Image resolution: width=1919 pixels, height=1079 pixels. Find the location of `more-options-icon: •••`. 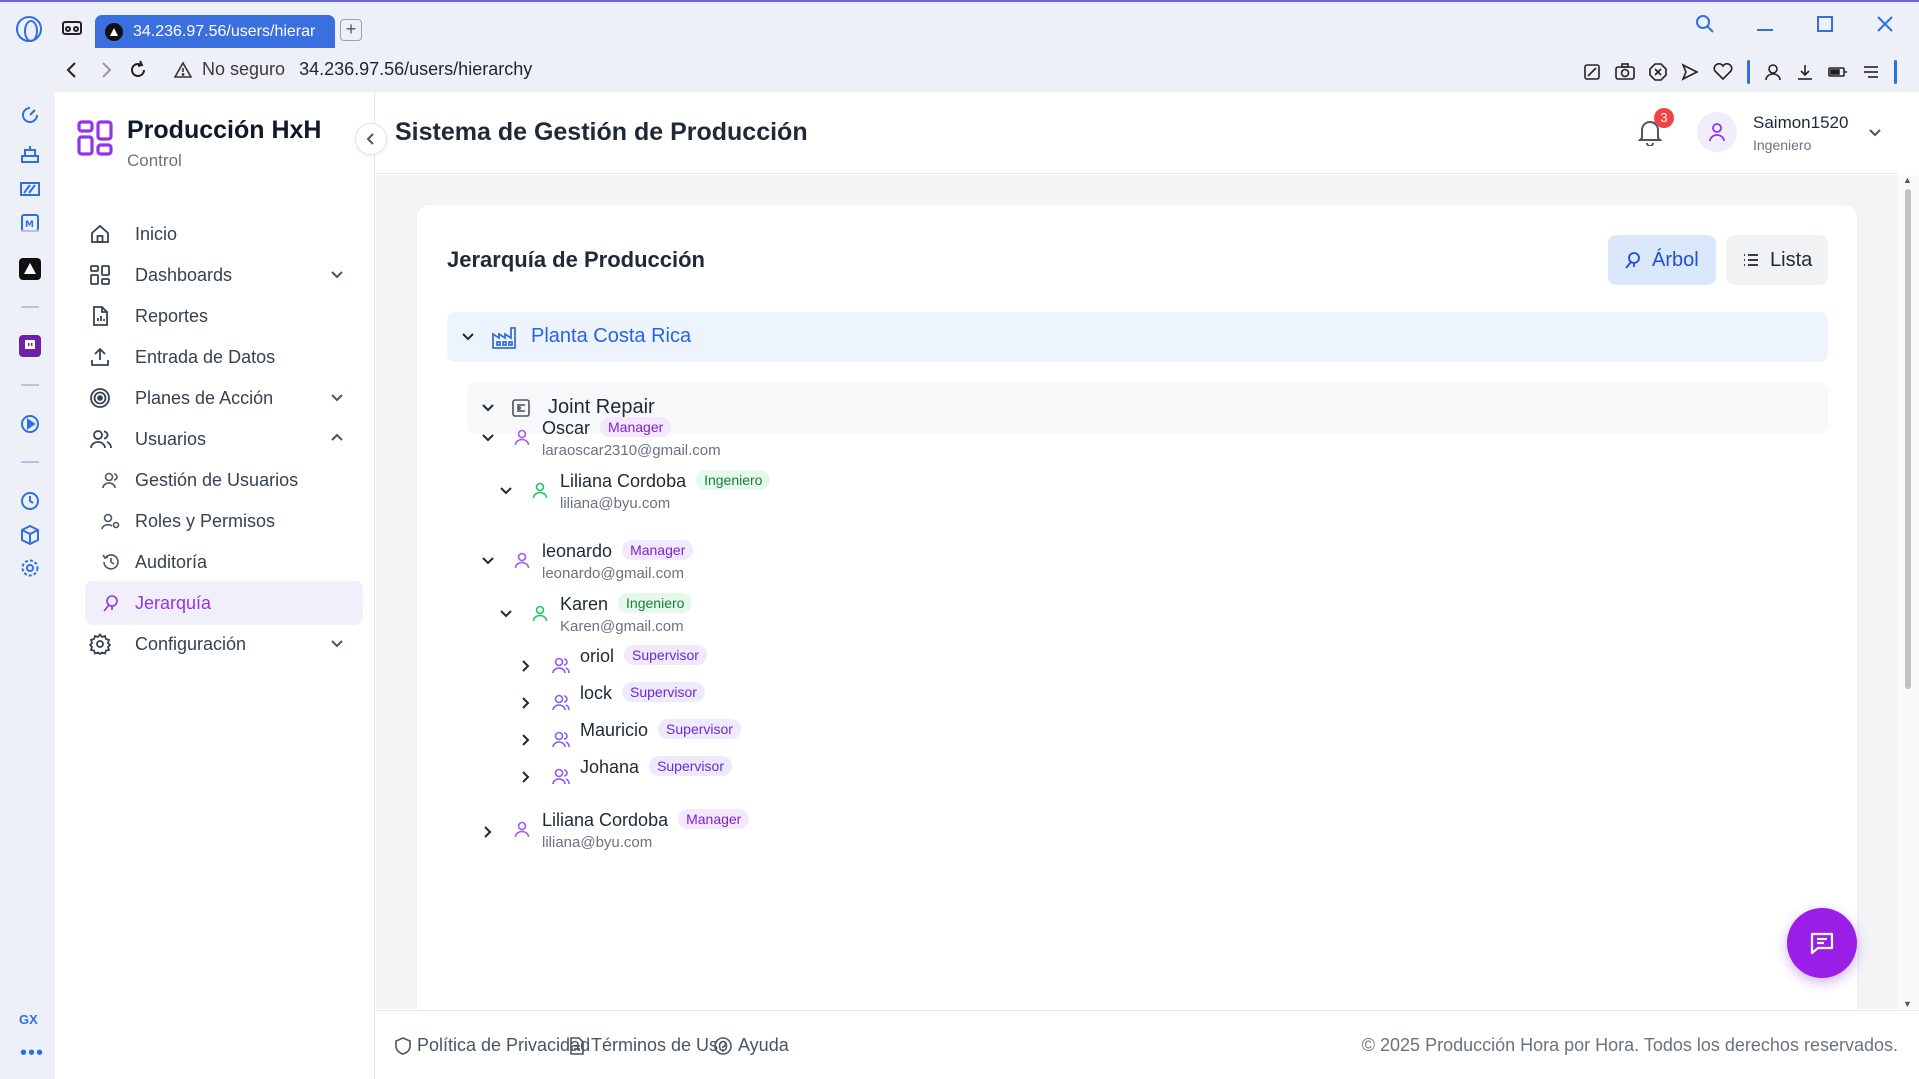

more-options-icon: ••• is located at coordinates (32, 1053).